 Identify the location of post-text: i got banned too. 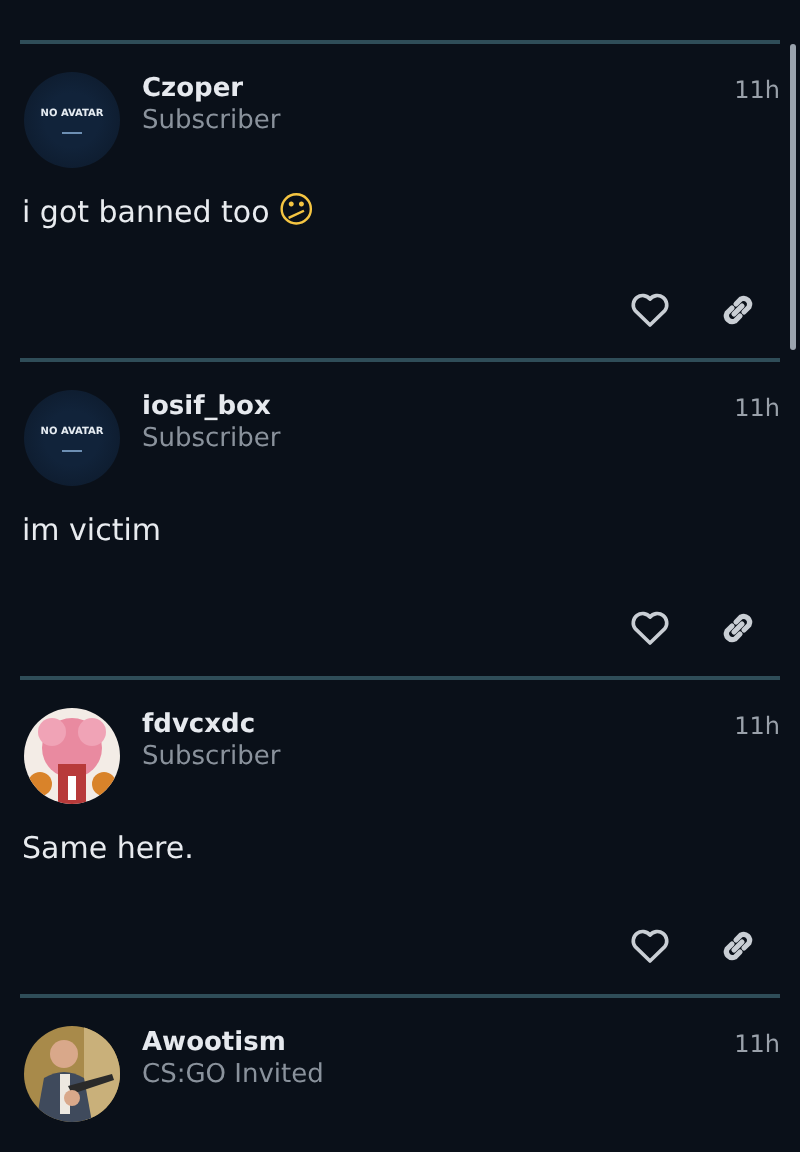
(146, 212).